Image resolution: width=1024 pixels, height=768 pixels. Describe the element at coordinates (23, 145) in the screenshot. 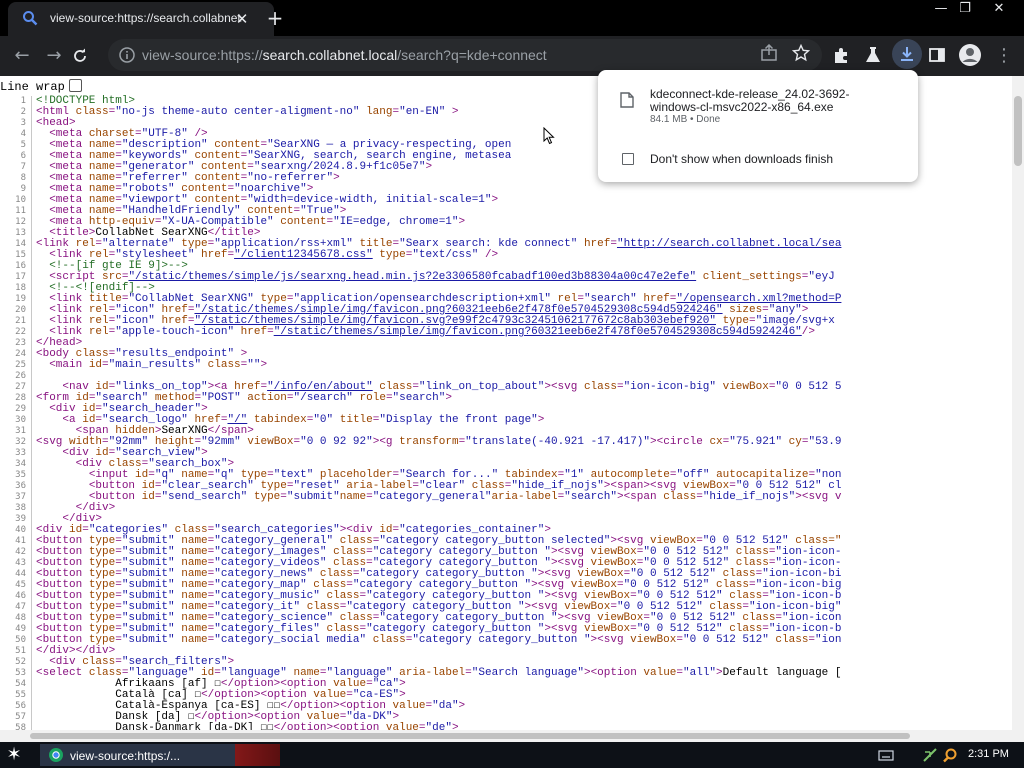

I see `line-number: 5` at that location.